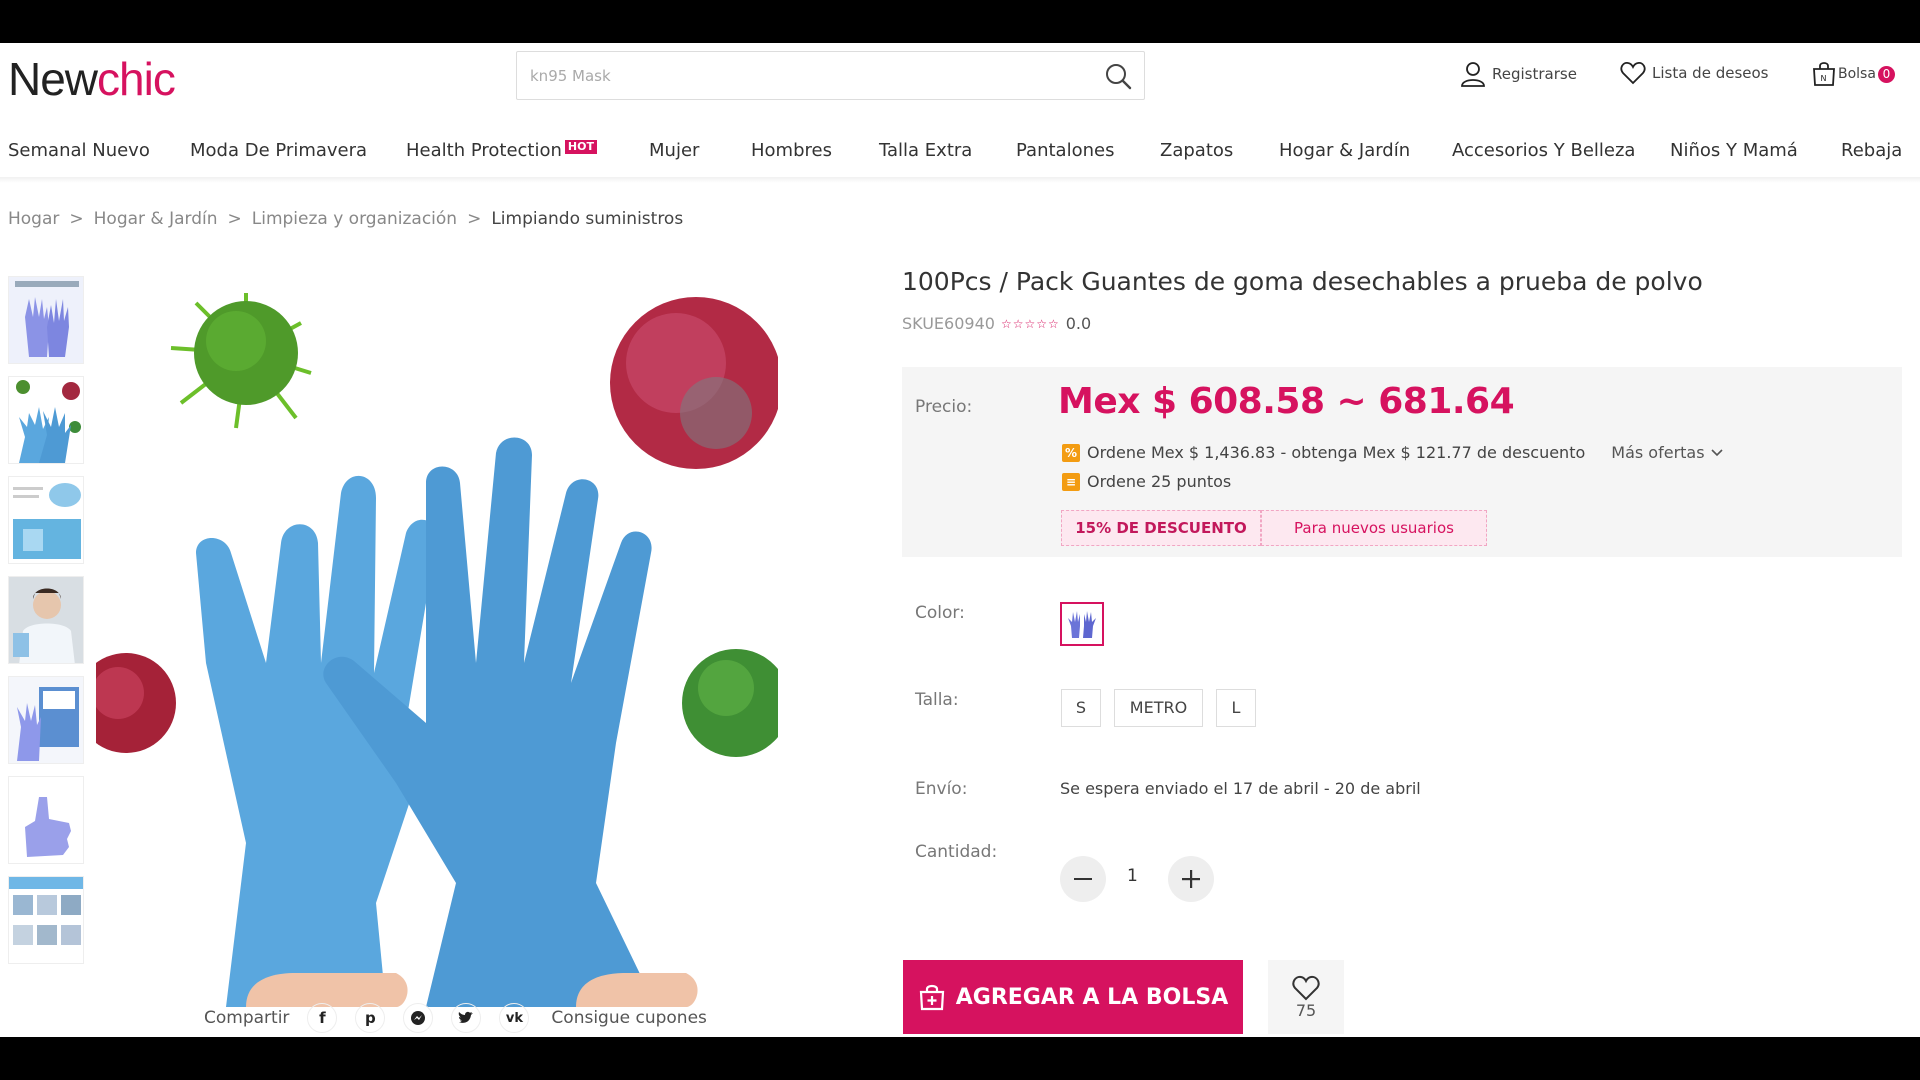  I want to click on chevron-down-icon, so click(1716, 452).